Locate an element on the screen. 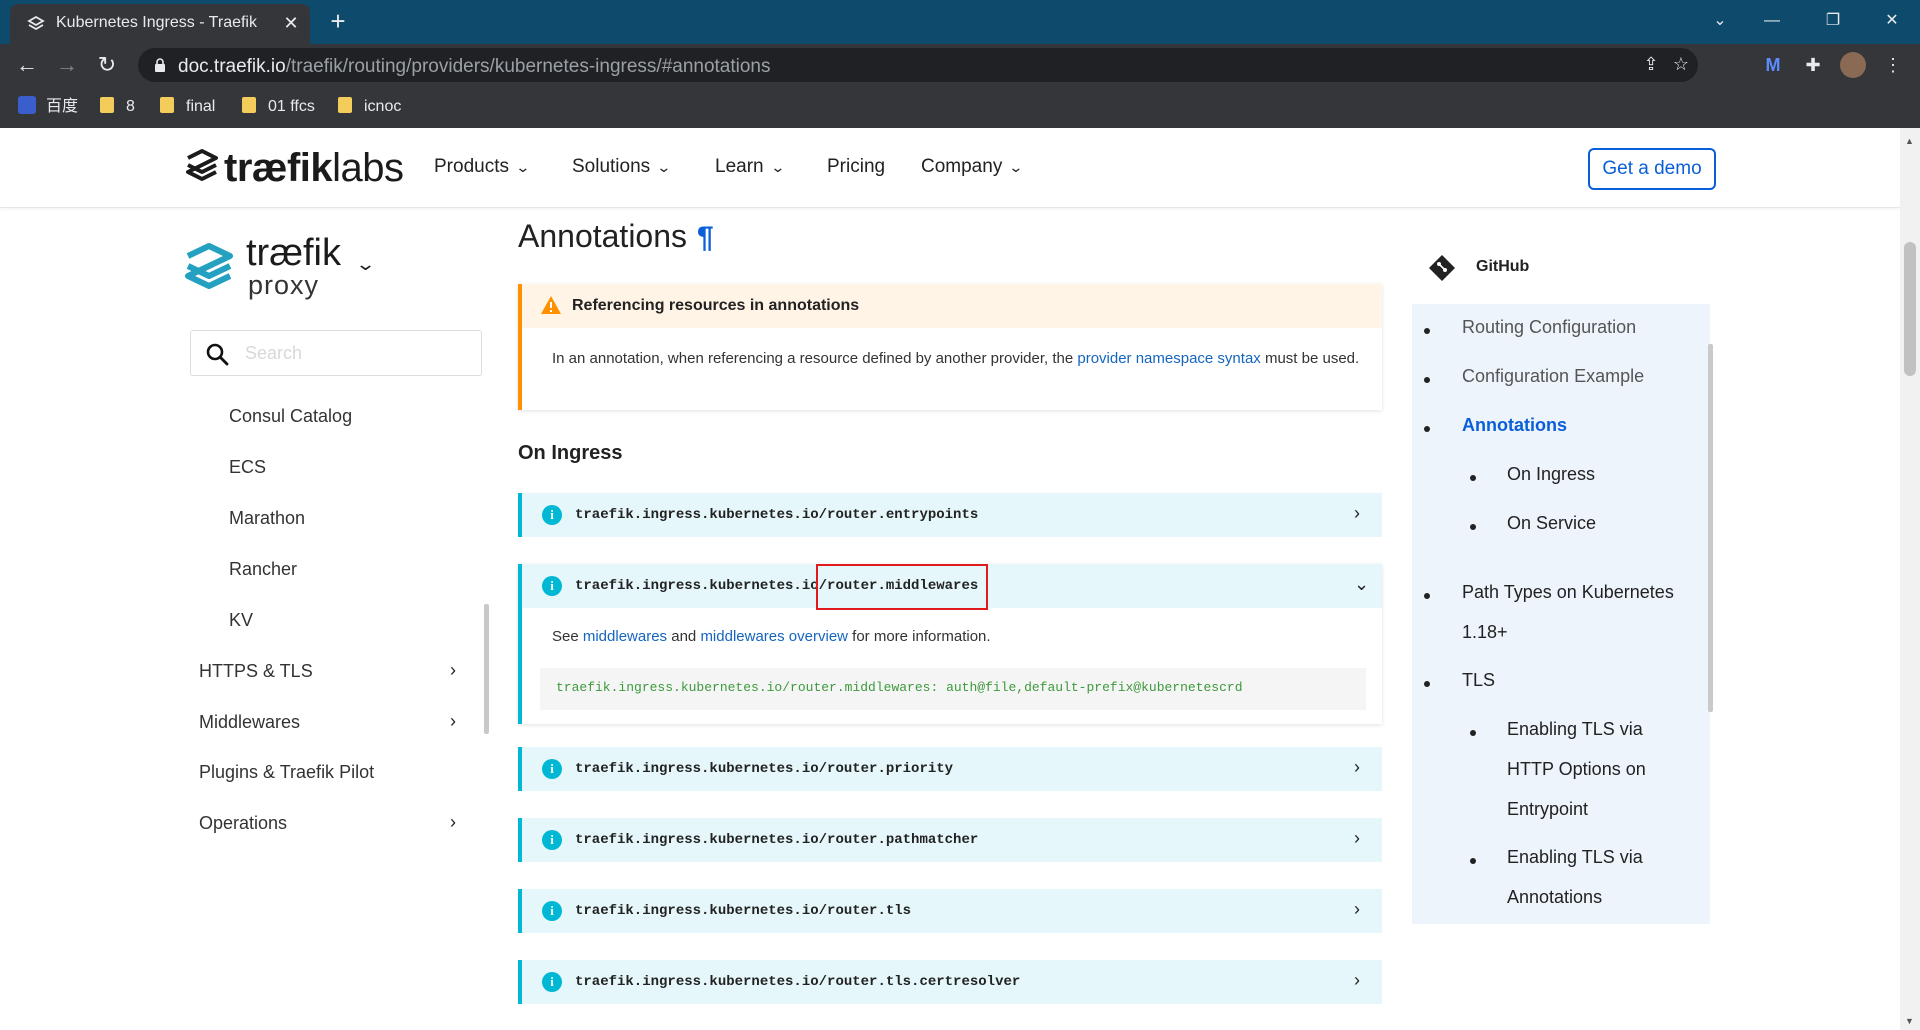 The height and width of the screenshot is (1030, 1920). toc-item-tls: TLS is located at coordinates (1478, 680).